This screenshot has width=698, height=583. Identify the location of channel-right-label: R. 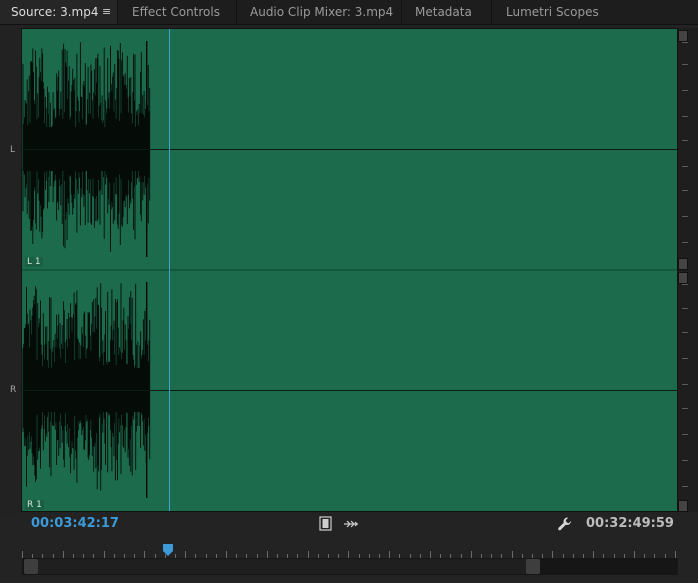
(13, 390).